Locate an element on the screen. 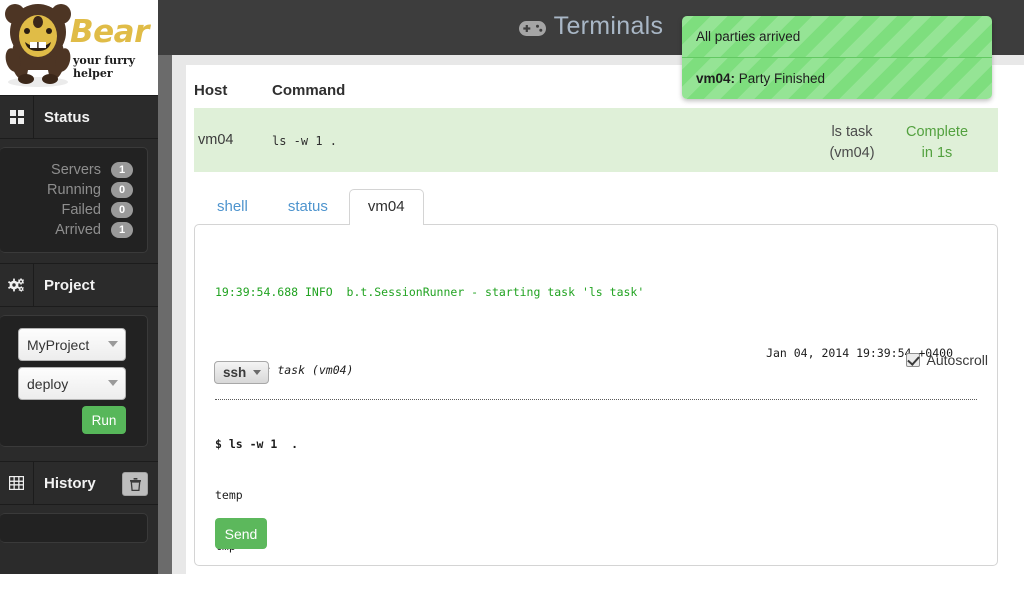 The image size is (1024, 589). trash-icon is located at coordinates (135, 484).